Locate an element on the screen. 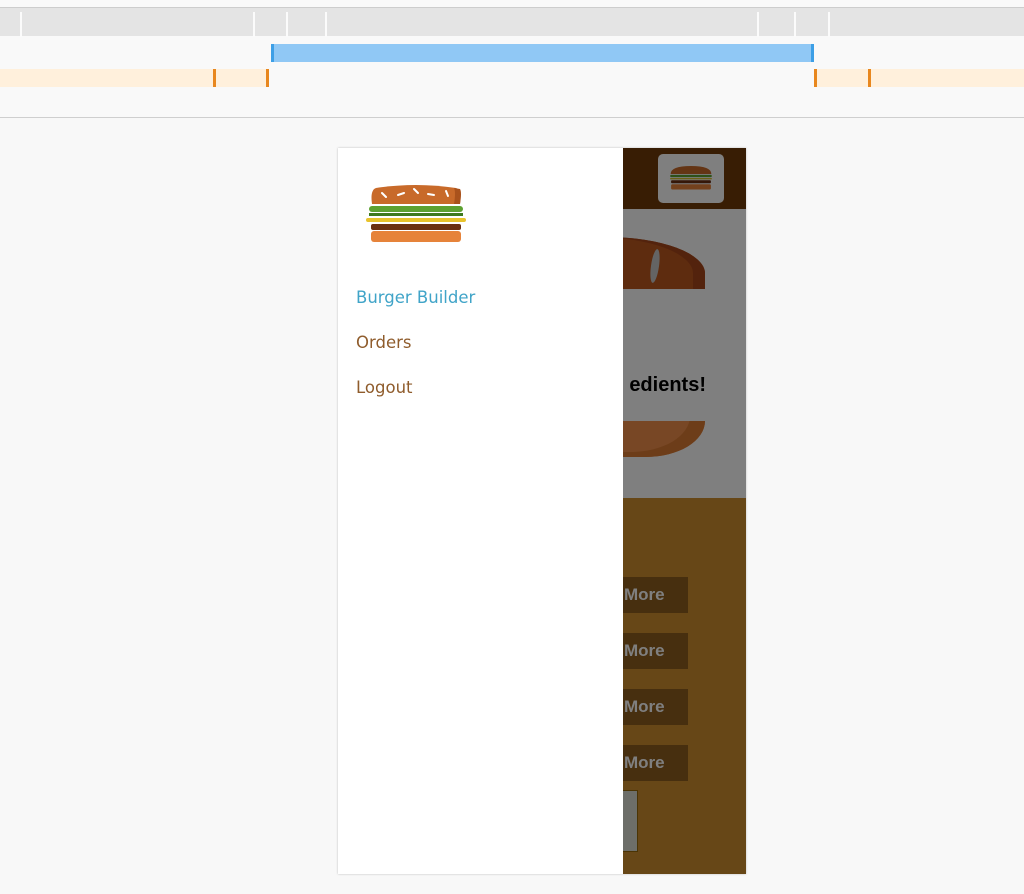 The width and height of the screenshot is (1024, 894). nav-item-orders: Orders is located at coordinates (480, 353).